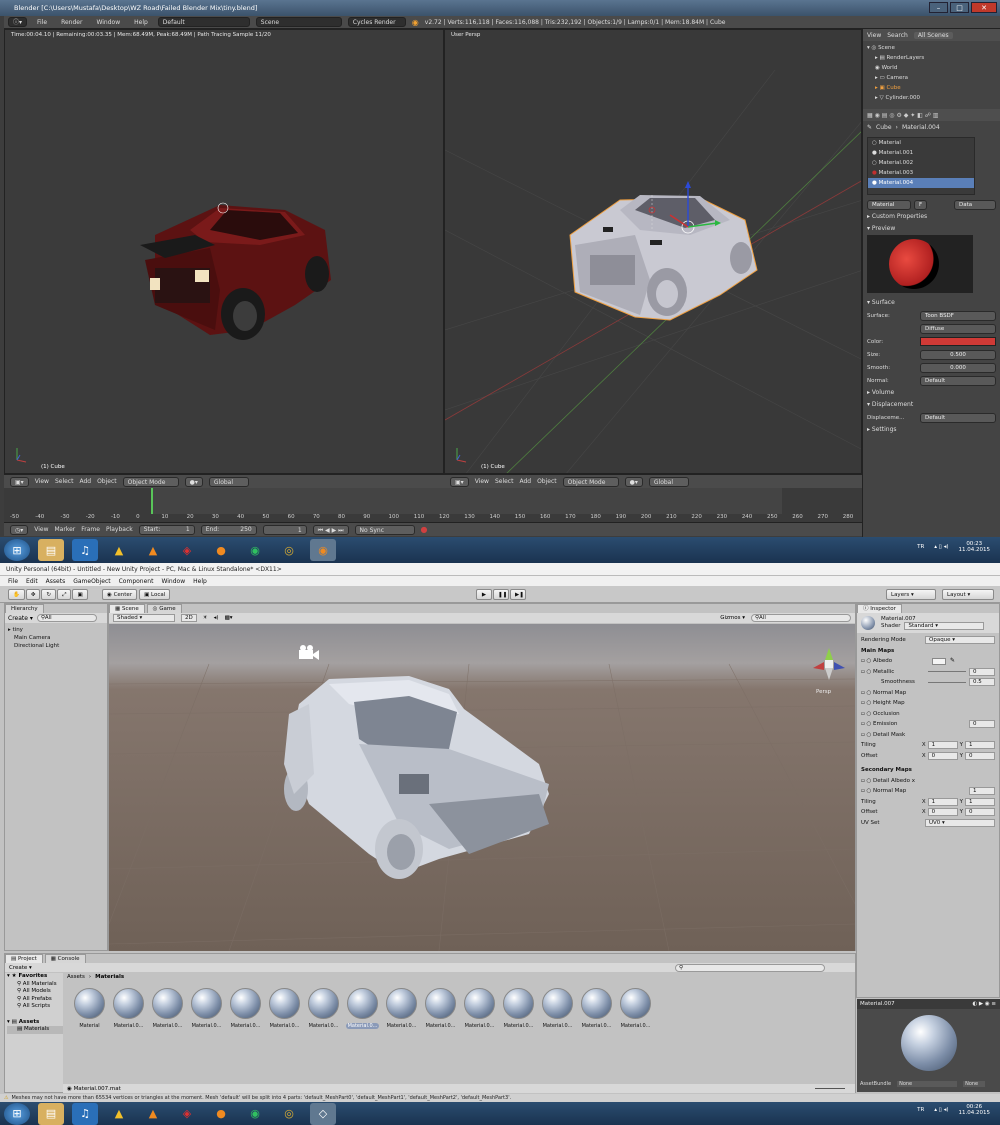  What do you see at coordinates (166, 529) in the screenshot?
I see `start-frame-field: Start: 1` at bounding box center [166, 529].